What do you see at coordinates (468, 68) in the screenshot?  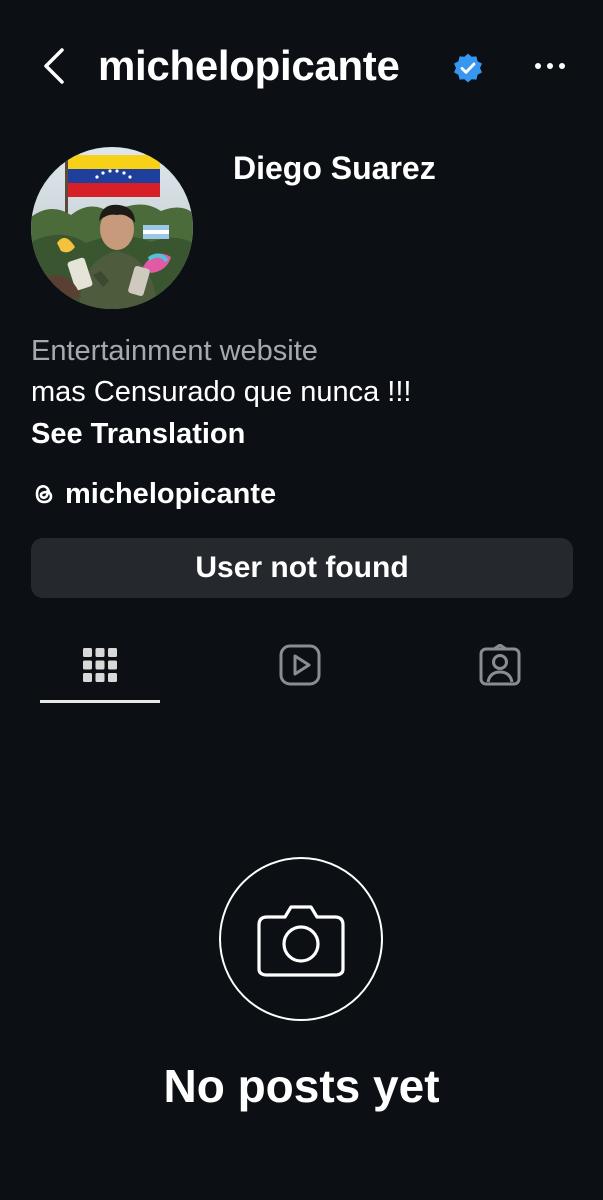 I see `verified-badge-icon` at bounding box center [468, 68].